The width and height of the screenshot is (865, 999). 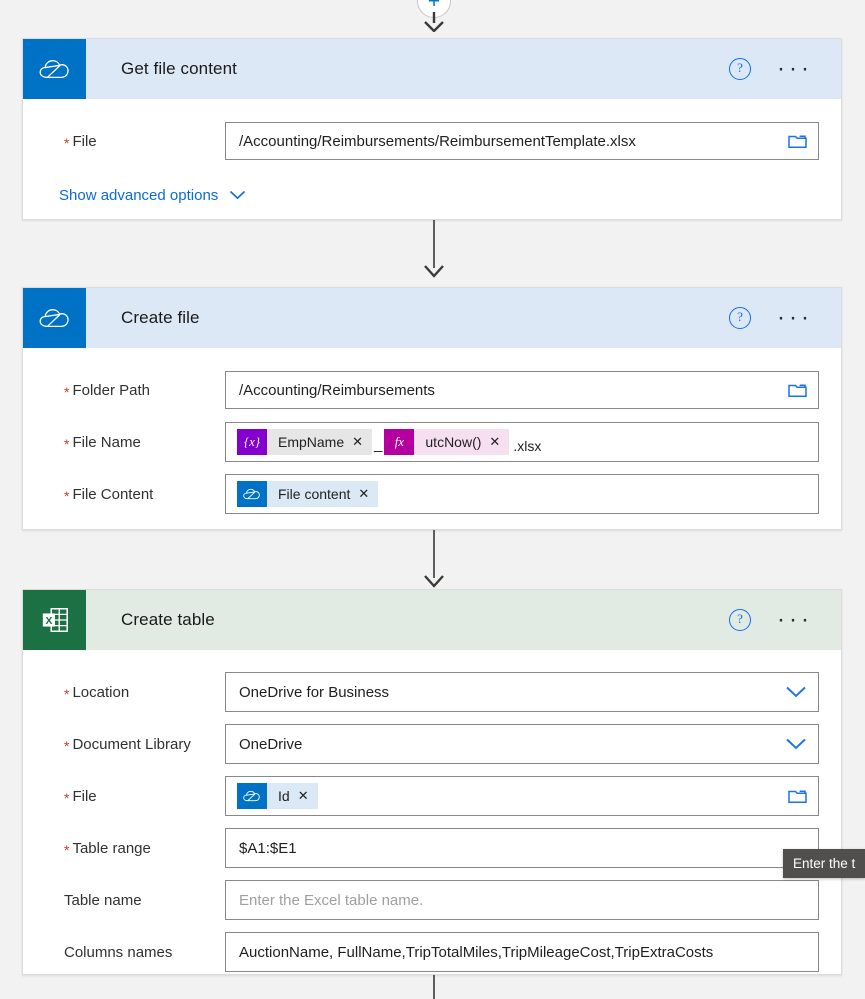 What do you see at coordinates (305, 442) in the screenshot?
I see `token-chip-variable: {x} EmpName ✕` at bounding box center [305, 442].